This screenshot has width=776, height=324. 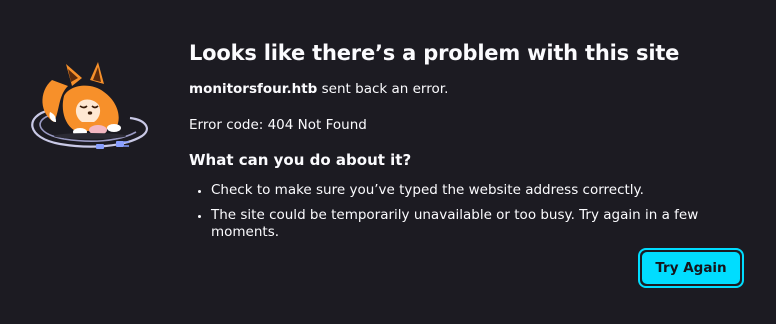 What do you see at coordinates (469, 89) in the screenshot?
I see `error-host-message: monitorsfour.htb sent back an error.` at bounding box center [469, 89].